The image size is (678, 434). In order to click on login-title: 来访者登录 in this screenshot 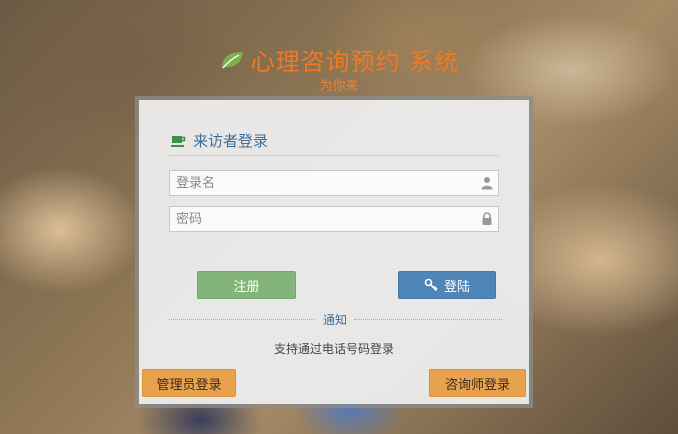, I will do `click(231, 141)`.